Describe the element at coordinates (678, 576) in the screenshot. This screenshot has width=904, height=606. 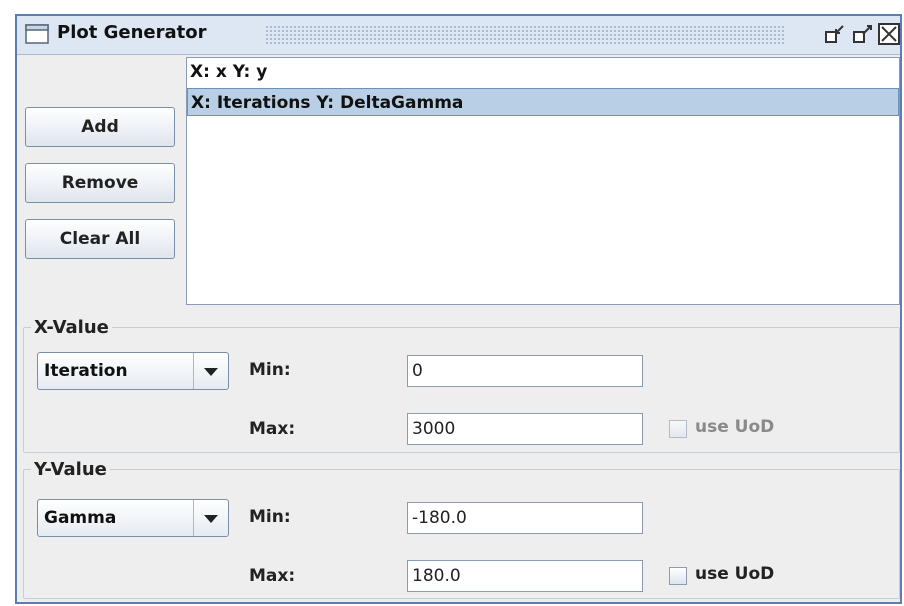
I see `y-use-uod-checkbox` at that location.